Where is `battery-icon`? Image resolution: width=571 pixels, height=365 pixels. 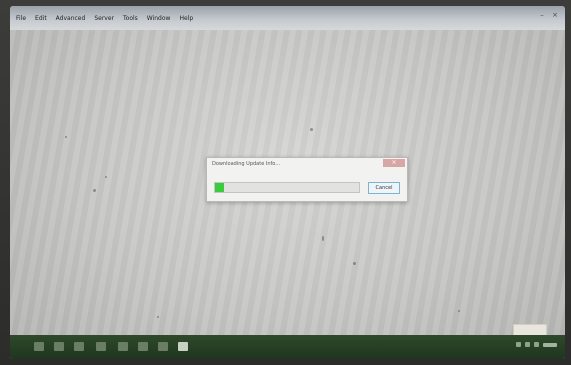 battery-icon is located at coordinates (536, 344).